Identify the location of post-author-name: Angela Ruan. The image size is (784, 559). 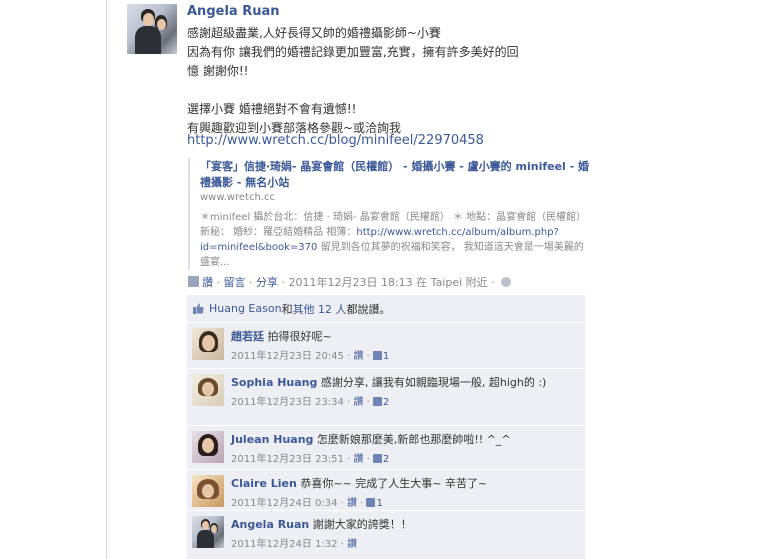
(233, 11).